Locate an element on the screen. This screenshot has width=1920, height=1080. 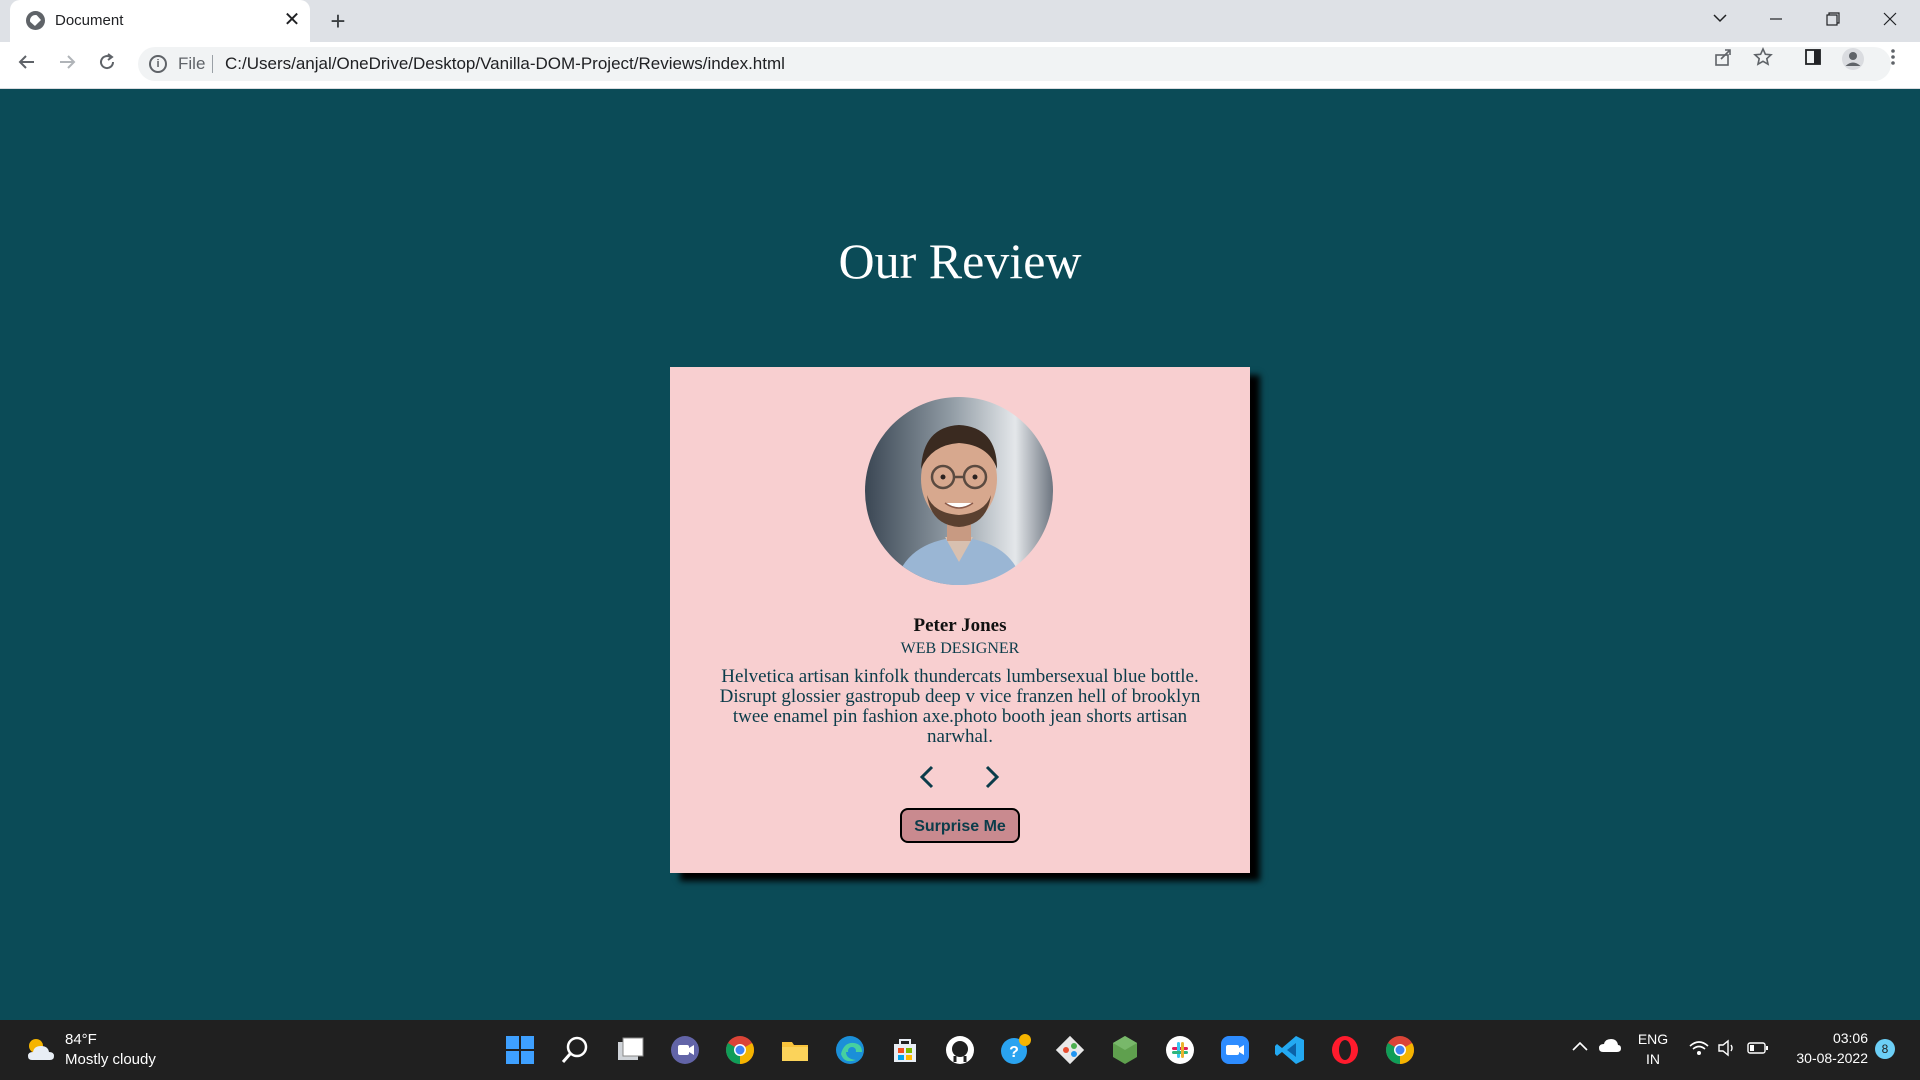
reload-icon is located at coordinates (107, 65).